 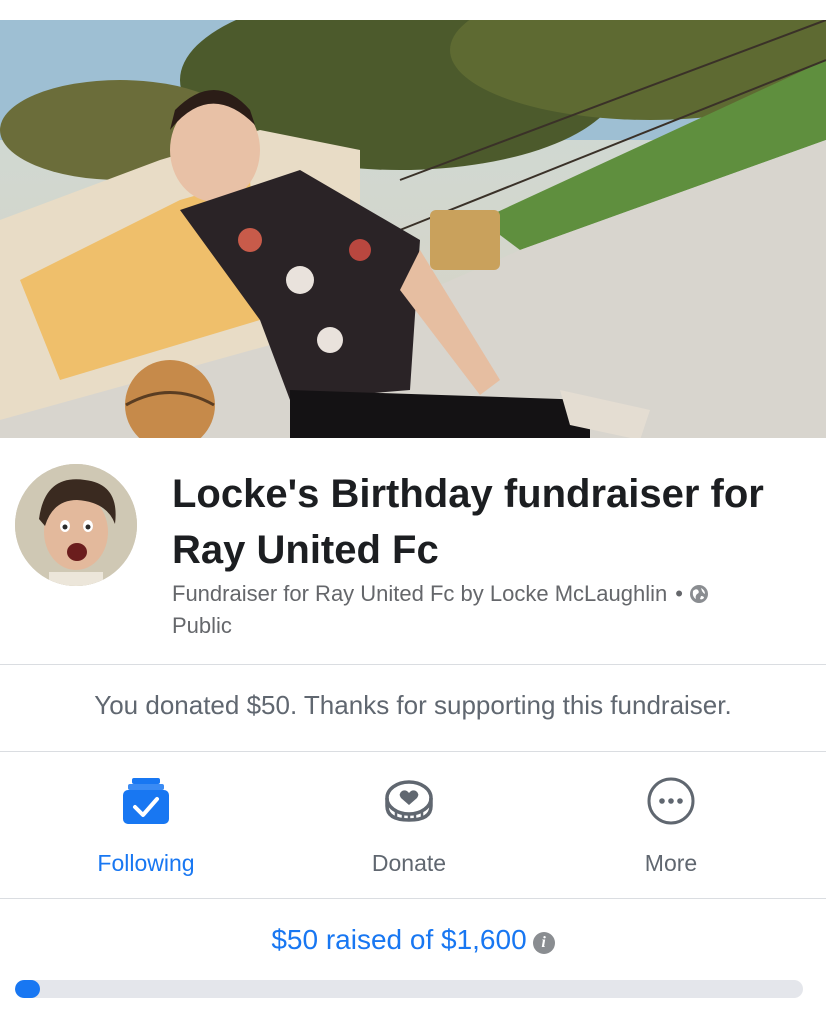 I want to click on info-icon: i, so click(x=543, y=943).